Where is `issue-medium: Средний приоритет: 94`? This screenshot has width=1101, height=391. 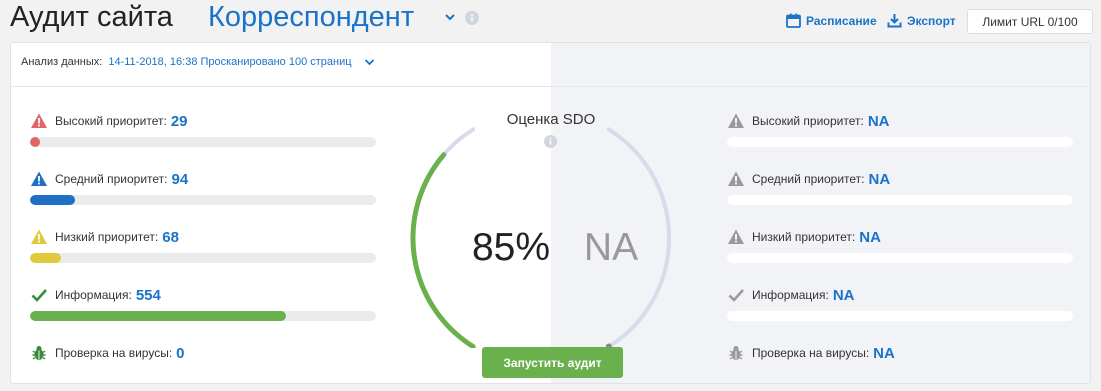 issue-medium: Средний приоритет: 94 is located at coordinates (205, 187).